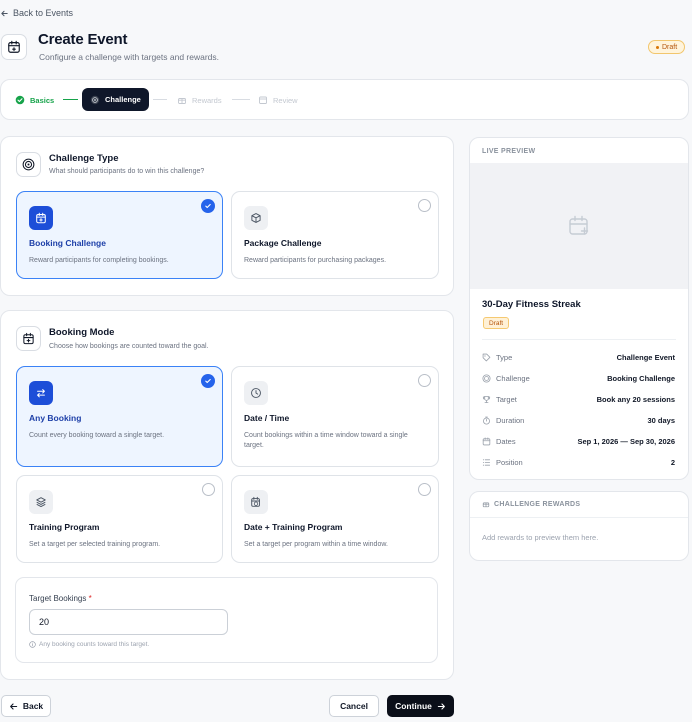 The image size is (692, 722). What do you see at coordinates (537, 504) in the screenshot?
I see `rewards-heading-text: CHALLENGE REWARDS` at bounding box center [537, 504].